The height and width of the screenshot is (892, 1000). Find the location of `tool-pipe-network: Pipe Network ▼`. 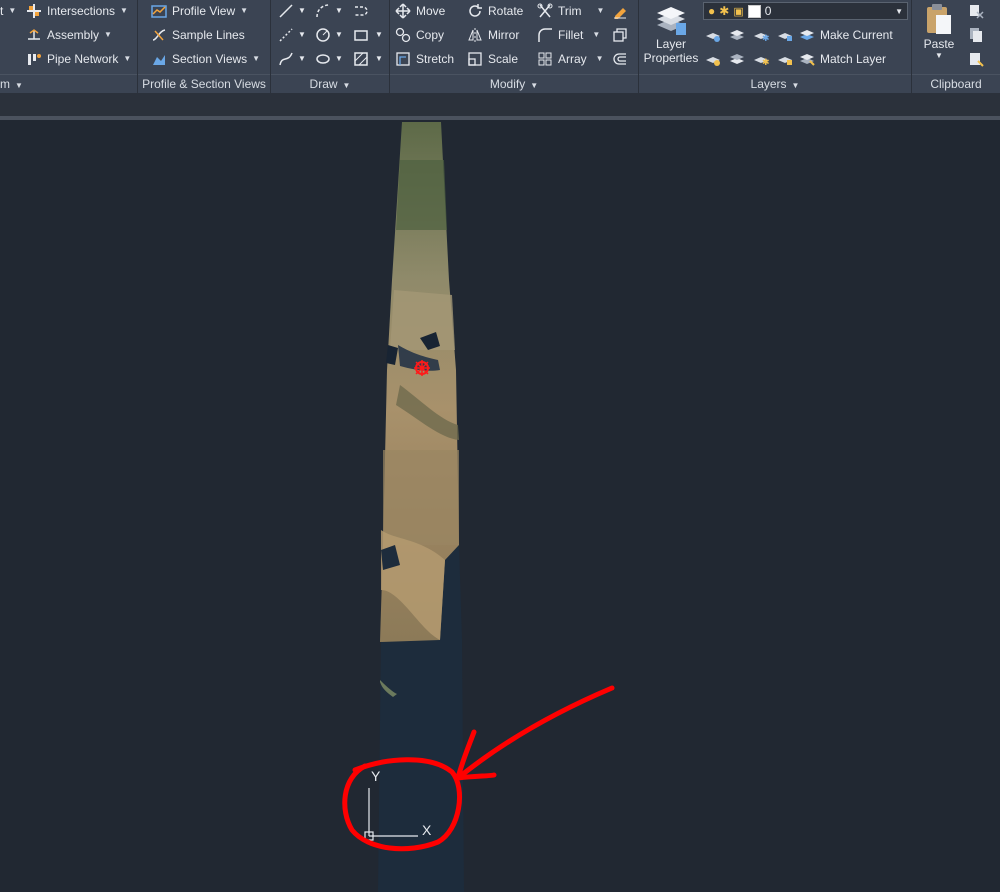

tool-pipe-network: Pipe Network ▼ is located at coordinates (78, 59).